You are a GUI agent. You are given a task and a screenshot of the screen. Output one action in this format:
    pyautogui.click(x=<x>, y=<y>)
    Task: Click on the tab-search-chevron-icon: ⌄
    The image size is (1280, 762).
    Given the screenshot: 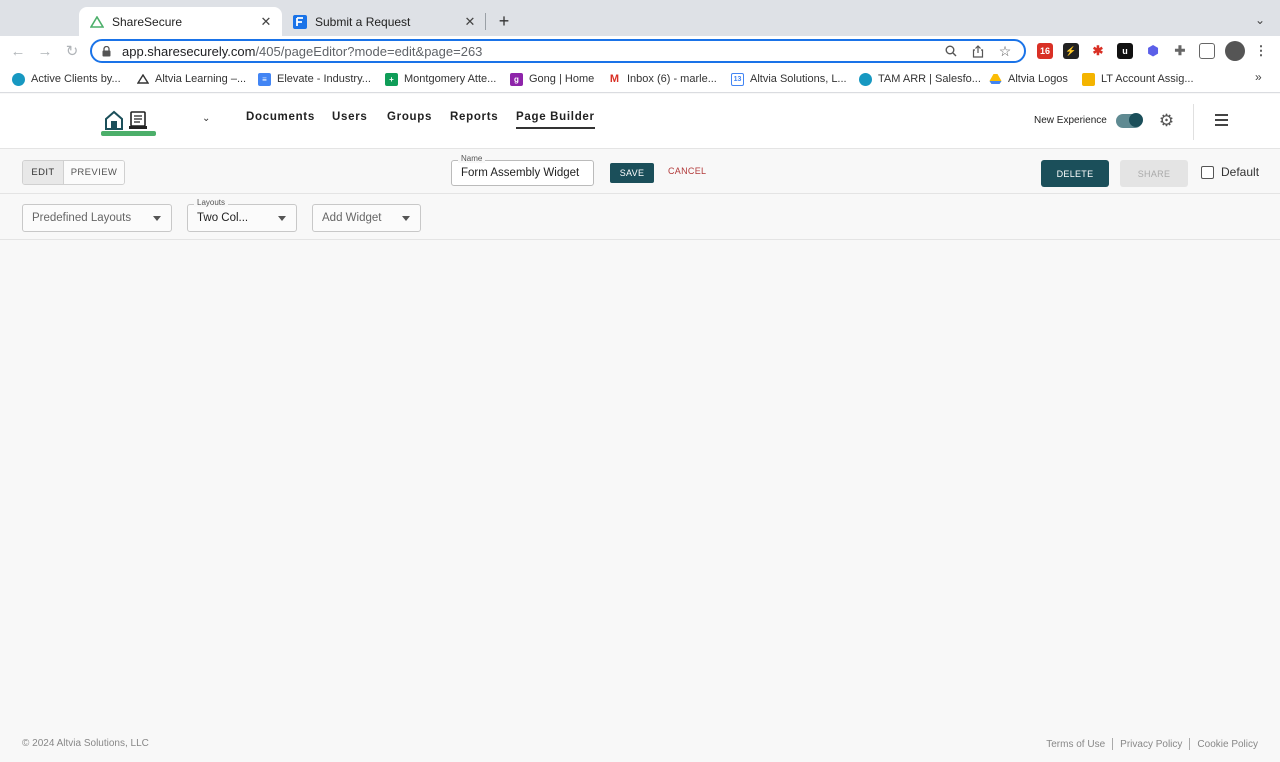 What is the action you would take?
    pyautogui.click(x=1260, y=20)
    